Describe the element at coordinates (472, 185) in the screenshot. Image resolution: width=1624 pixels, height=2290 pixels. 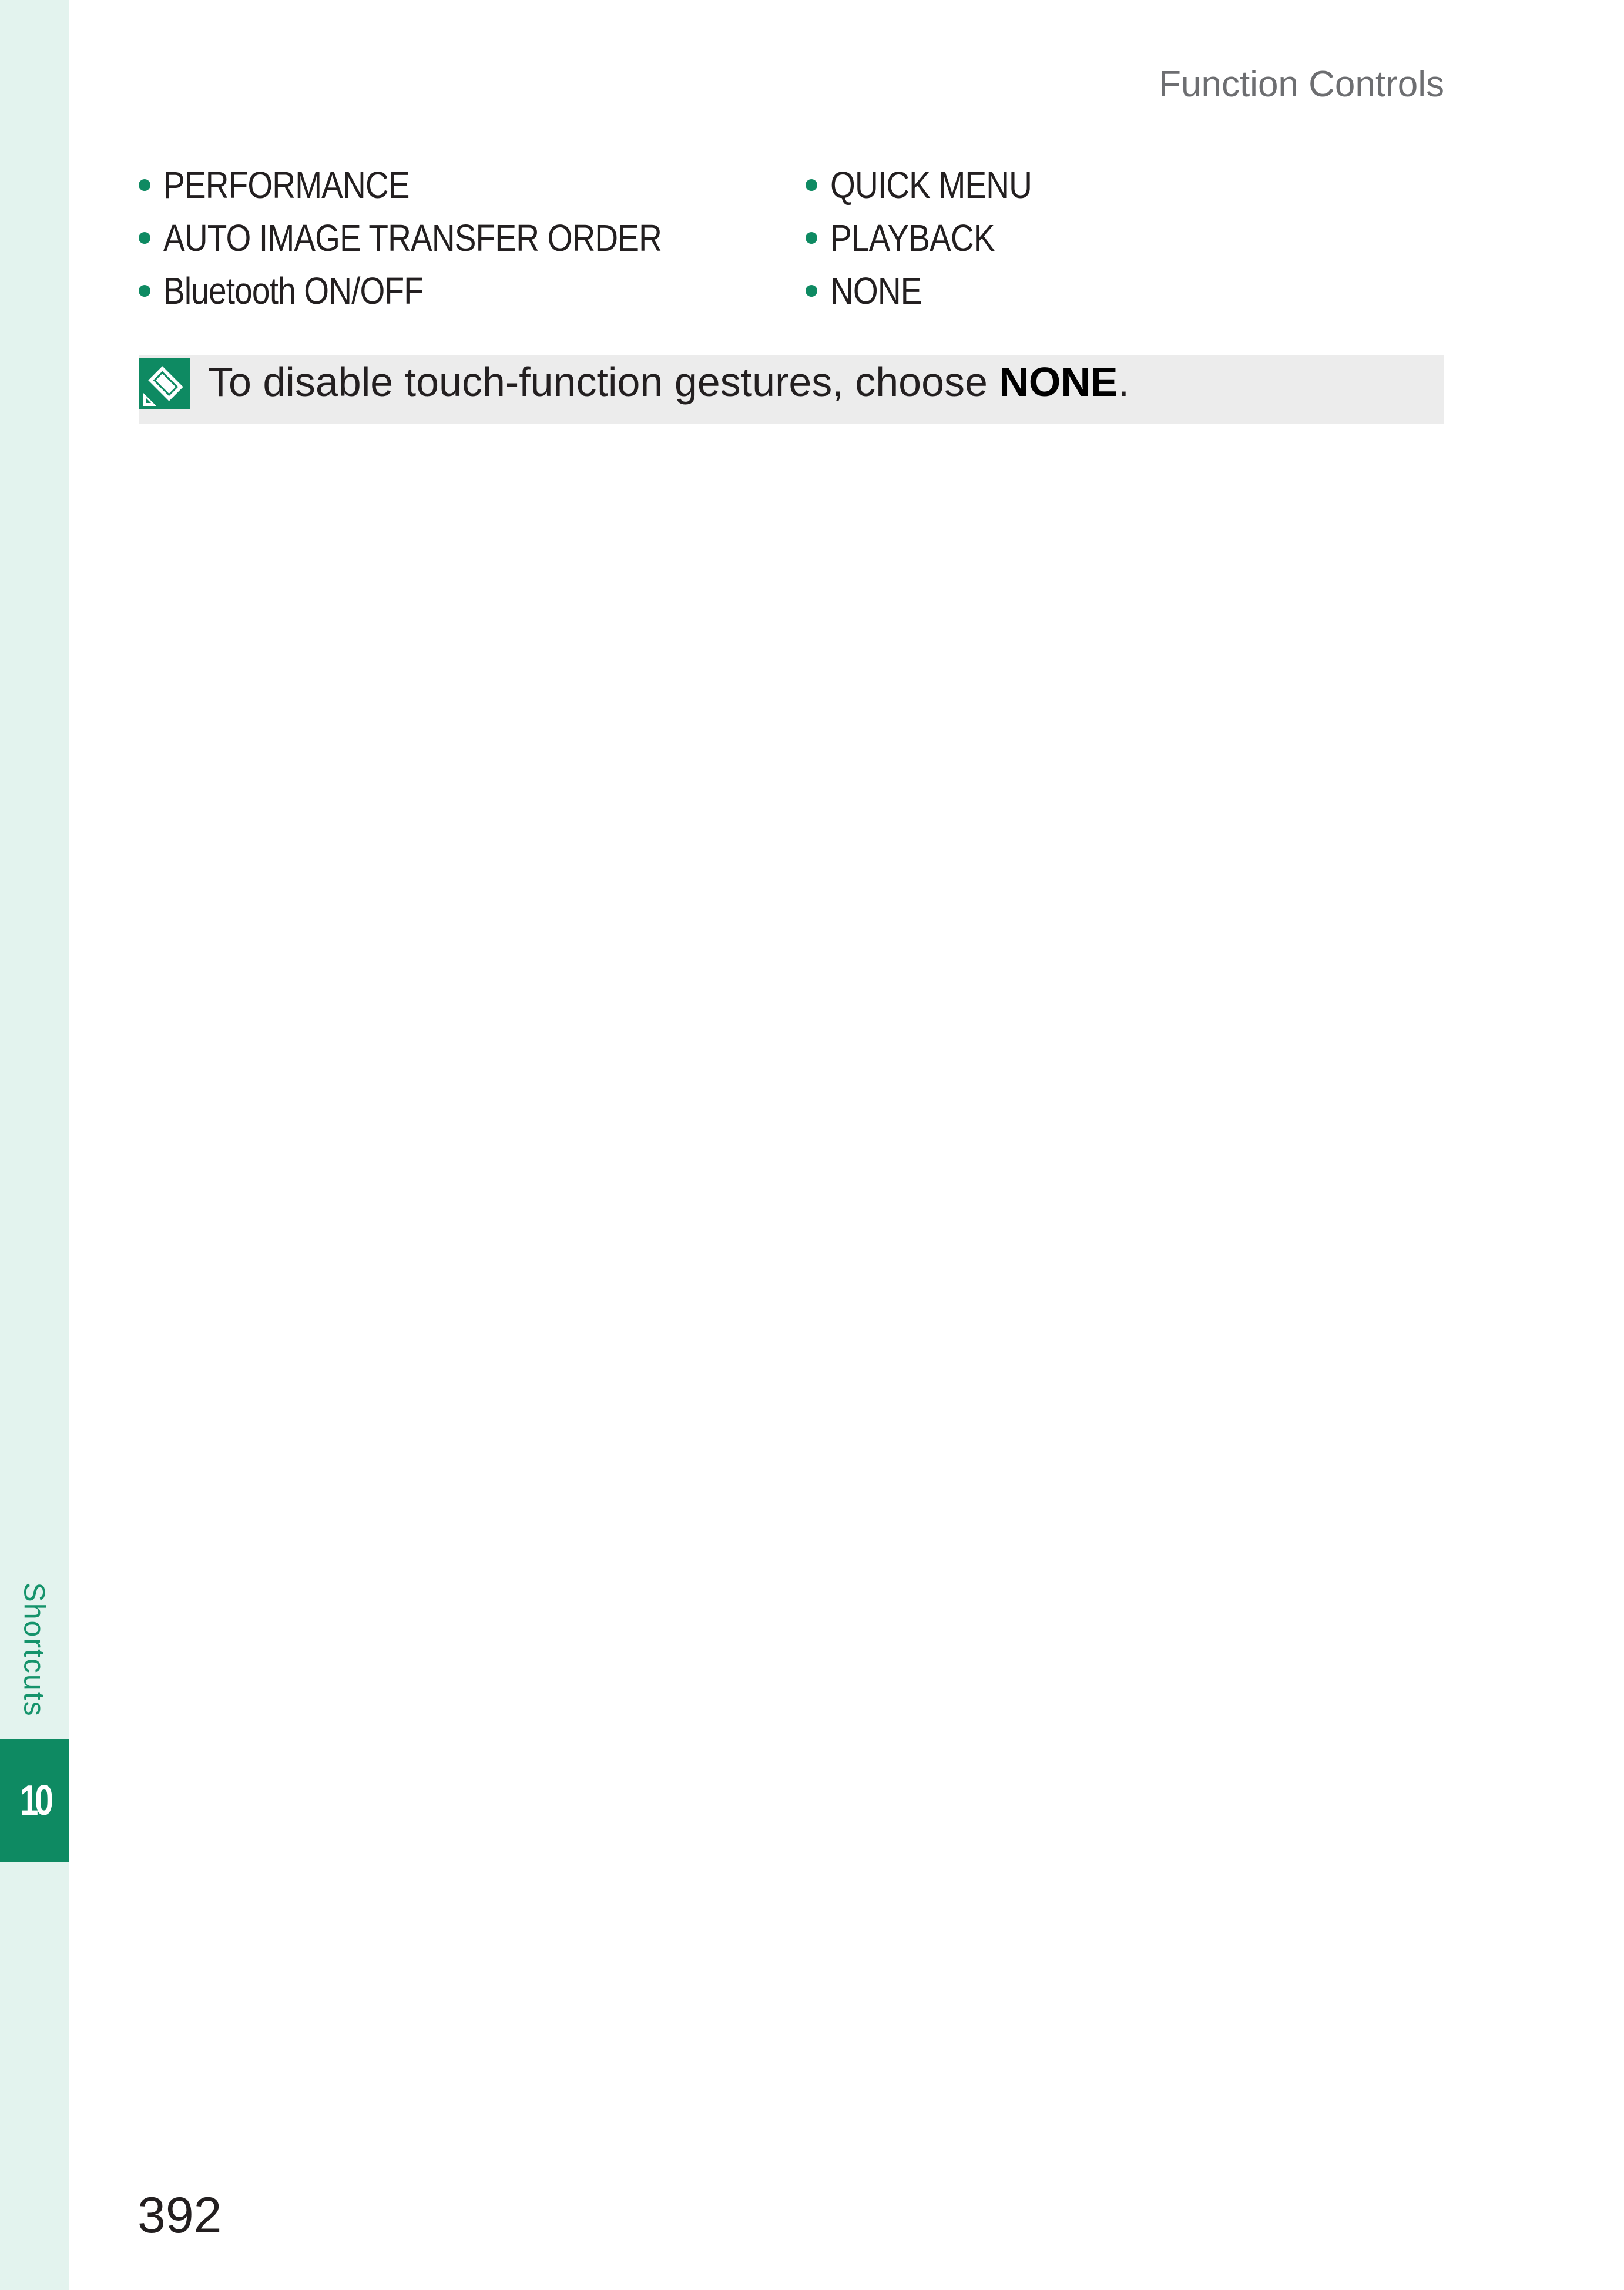
I see `list-item: PERFORMANCE` at that location.